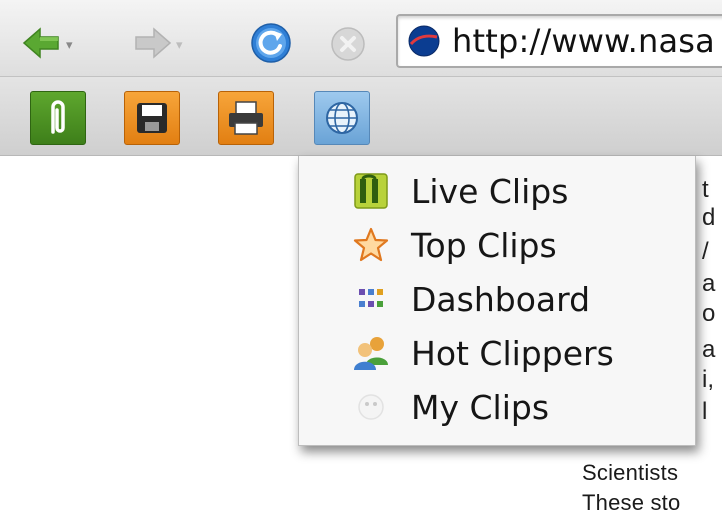 This screenshot has height=522, width=722. I want to click on save-icon, so click(152, 118).